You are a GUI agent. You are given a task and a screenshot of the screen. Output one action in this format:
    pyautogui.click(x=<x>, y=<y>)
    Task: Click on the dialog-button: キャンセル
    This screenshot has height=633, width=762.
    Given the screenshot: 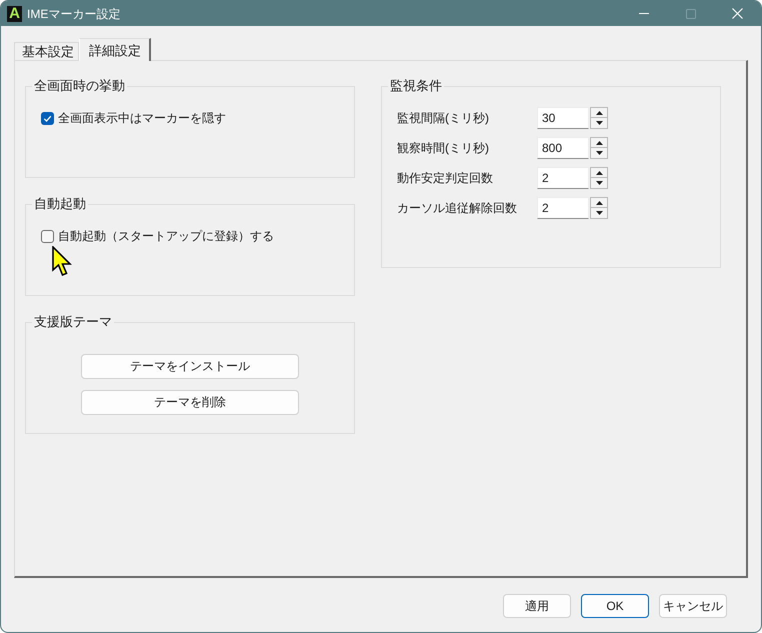 What is the action you would take?
    pyautogui.click(x=693, y=606)
    